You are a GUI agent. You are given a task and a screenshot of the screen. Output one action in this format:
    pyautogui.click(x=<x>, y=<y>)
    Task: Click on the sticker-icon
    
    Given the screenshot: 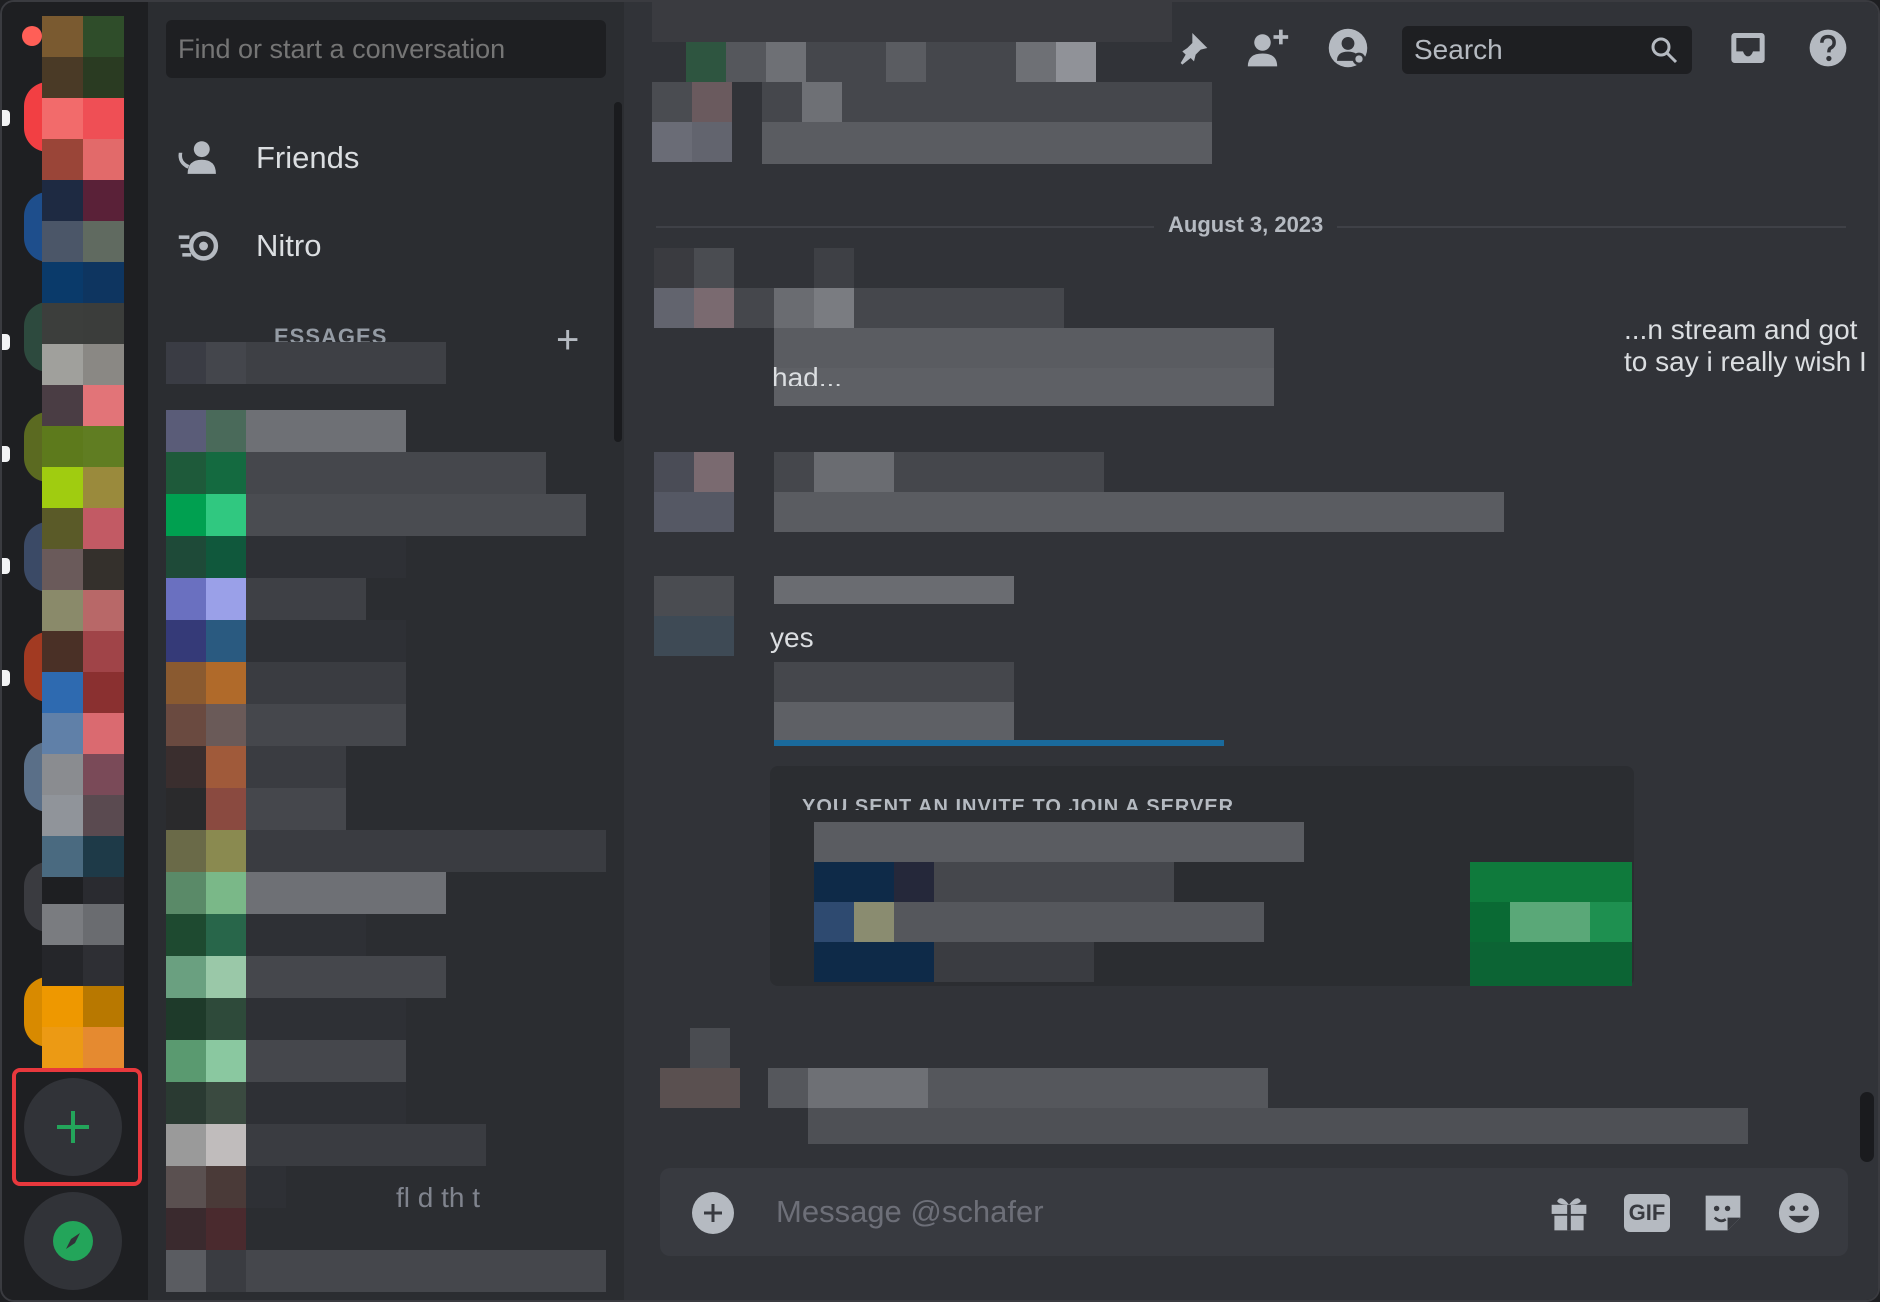 What is the action you would take?
    pyautogui.click(x=1723, y=1213)
    